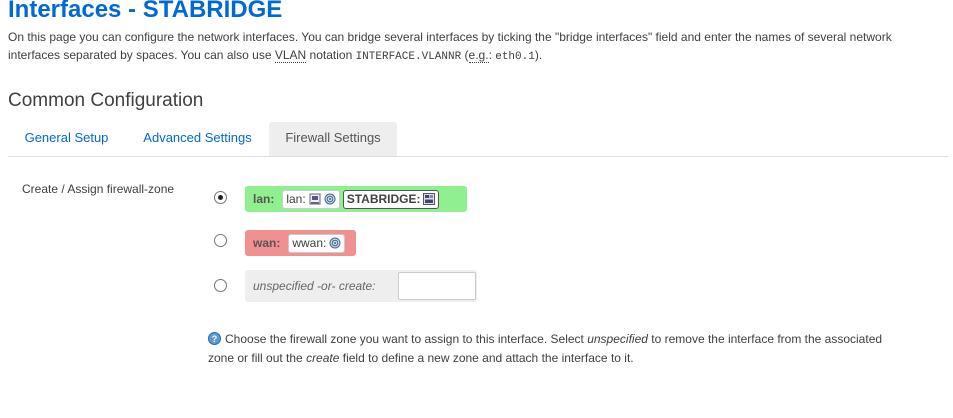 This screenshot has width=953, height=418. Describe the element at coordinates (197, 139) in the screenshot. I see `tab-advanced-settings: Advanced Settings` at that location.